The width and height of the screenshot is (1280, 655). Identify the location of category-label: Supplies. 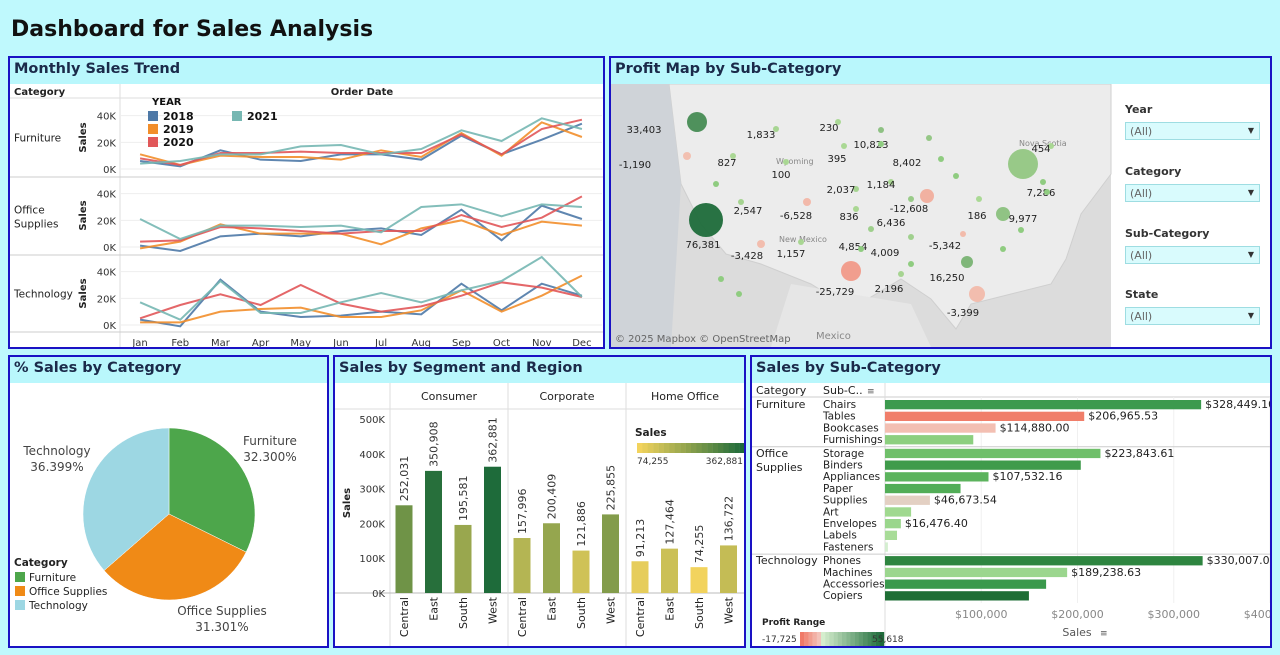
(779, 467).